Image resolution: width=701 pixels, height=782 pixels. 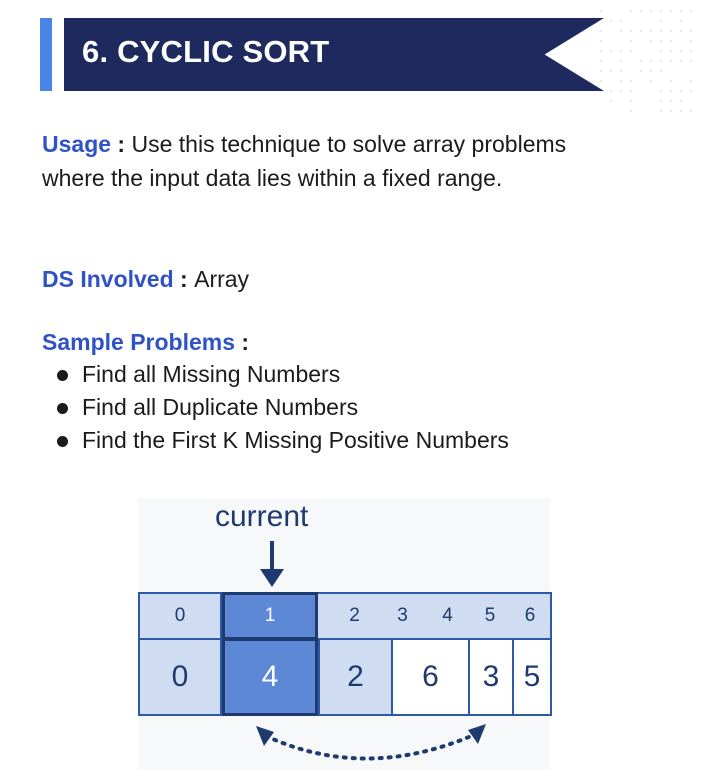 What do you see at coordinates (532, 677) in the screenshot?
I see `value-cell: 5` at bounding box center [532, 677].